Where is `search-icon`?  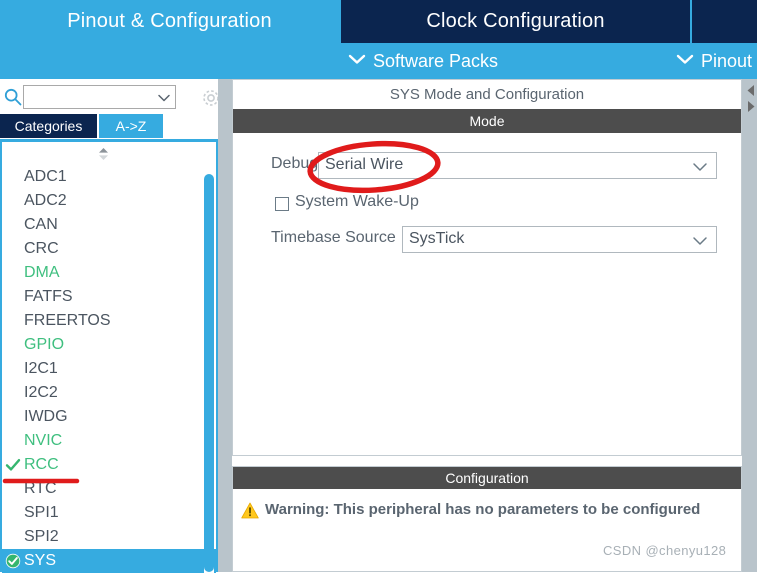 search-icon is located at coordinates (13, 97).